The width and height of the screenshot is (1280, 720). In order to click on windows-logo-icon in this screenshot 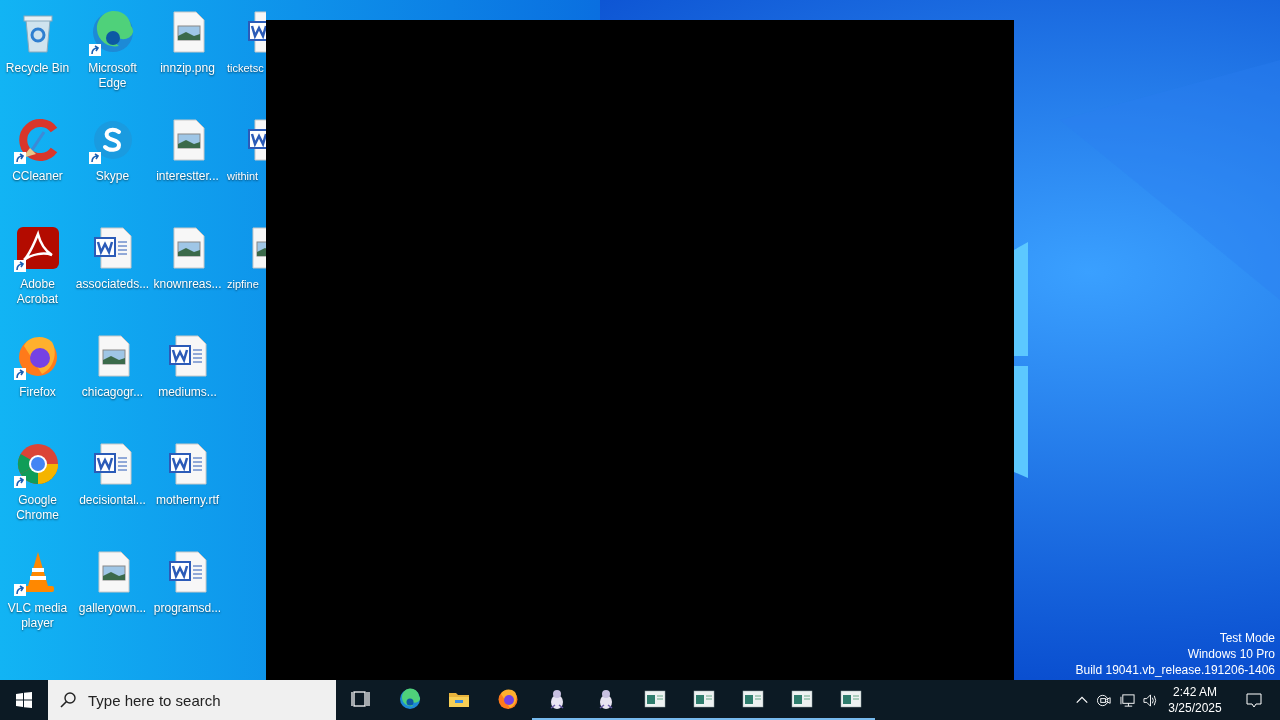, I will do `click(24, 700)`.